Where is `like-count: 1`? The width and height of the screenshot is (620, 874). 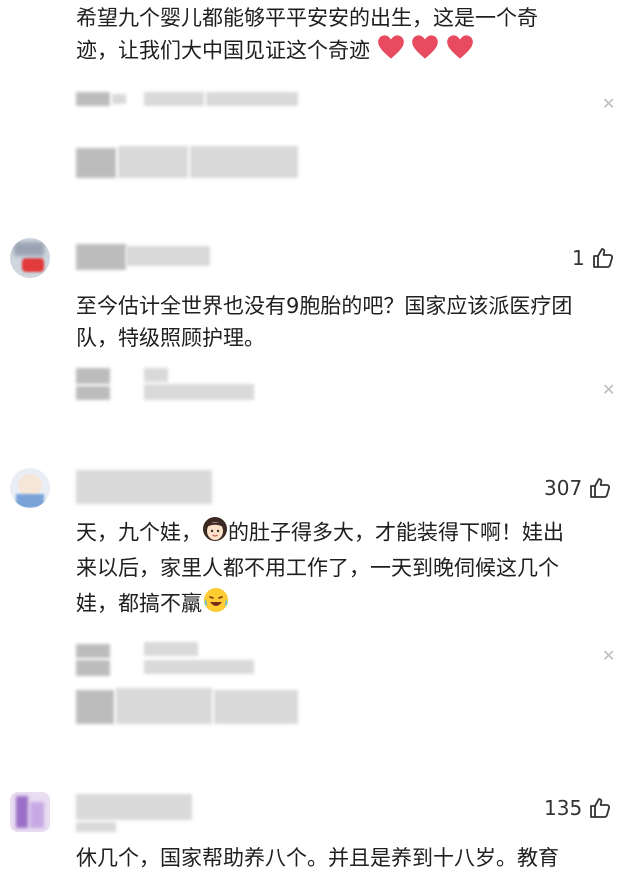 like-count: 1 is located at coordinates (593, 258).